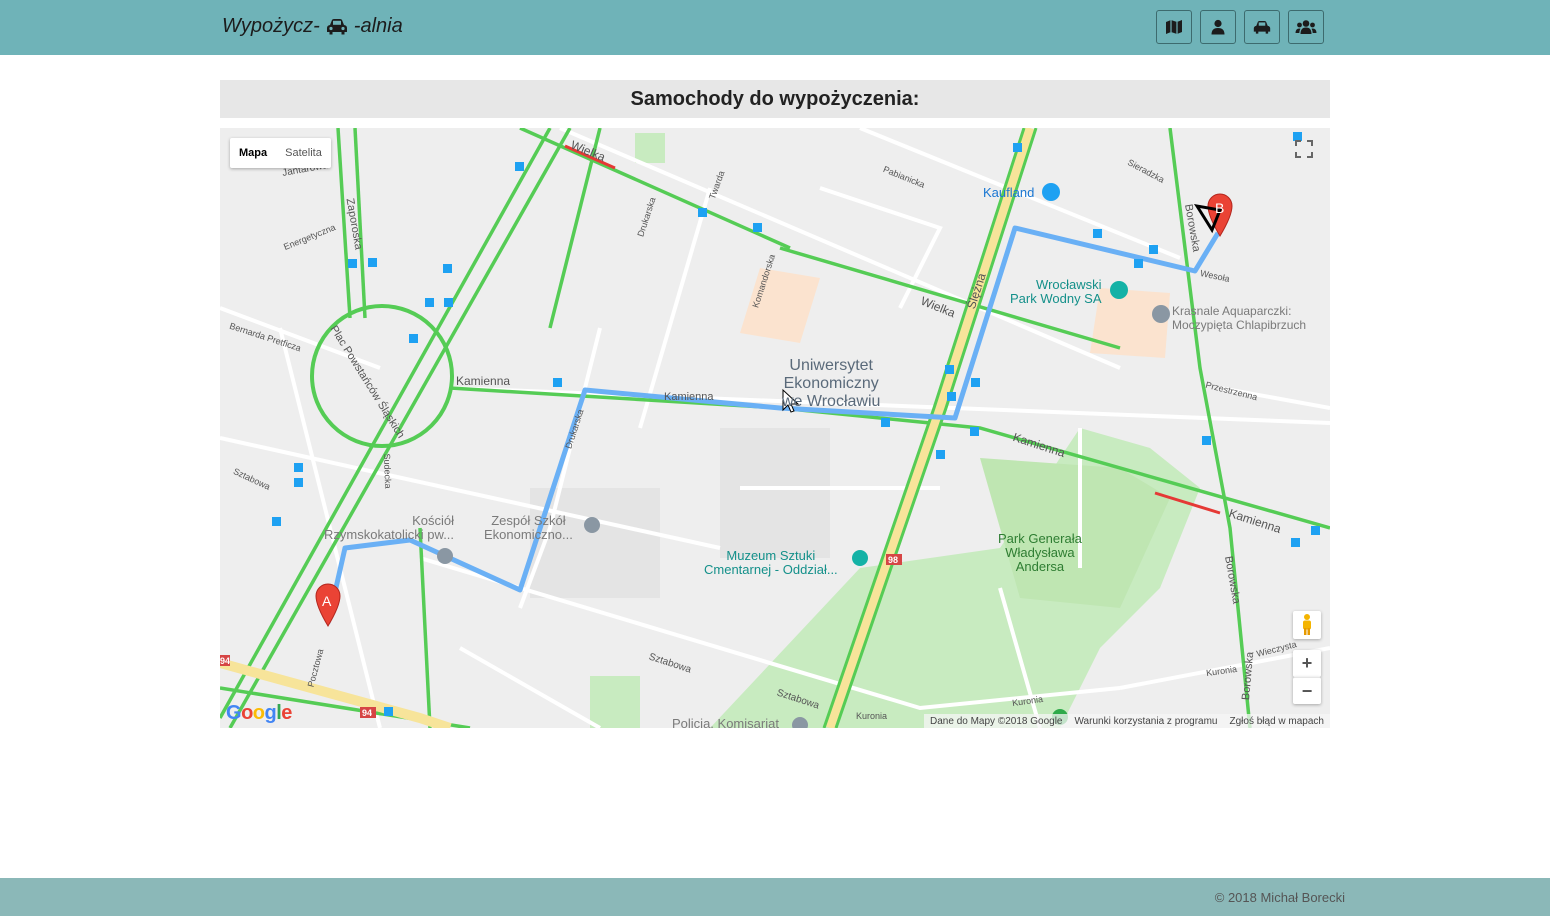 This screenshot has height=916, width=1550. What do you see at coordinates (725, 723) in the screenshot?
I see `poi-policja: Policja, Komisariat` at bounding box center [725, 723].